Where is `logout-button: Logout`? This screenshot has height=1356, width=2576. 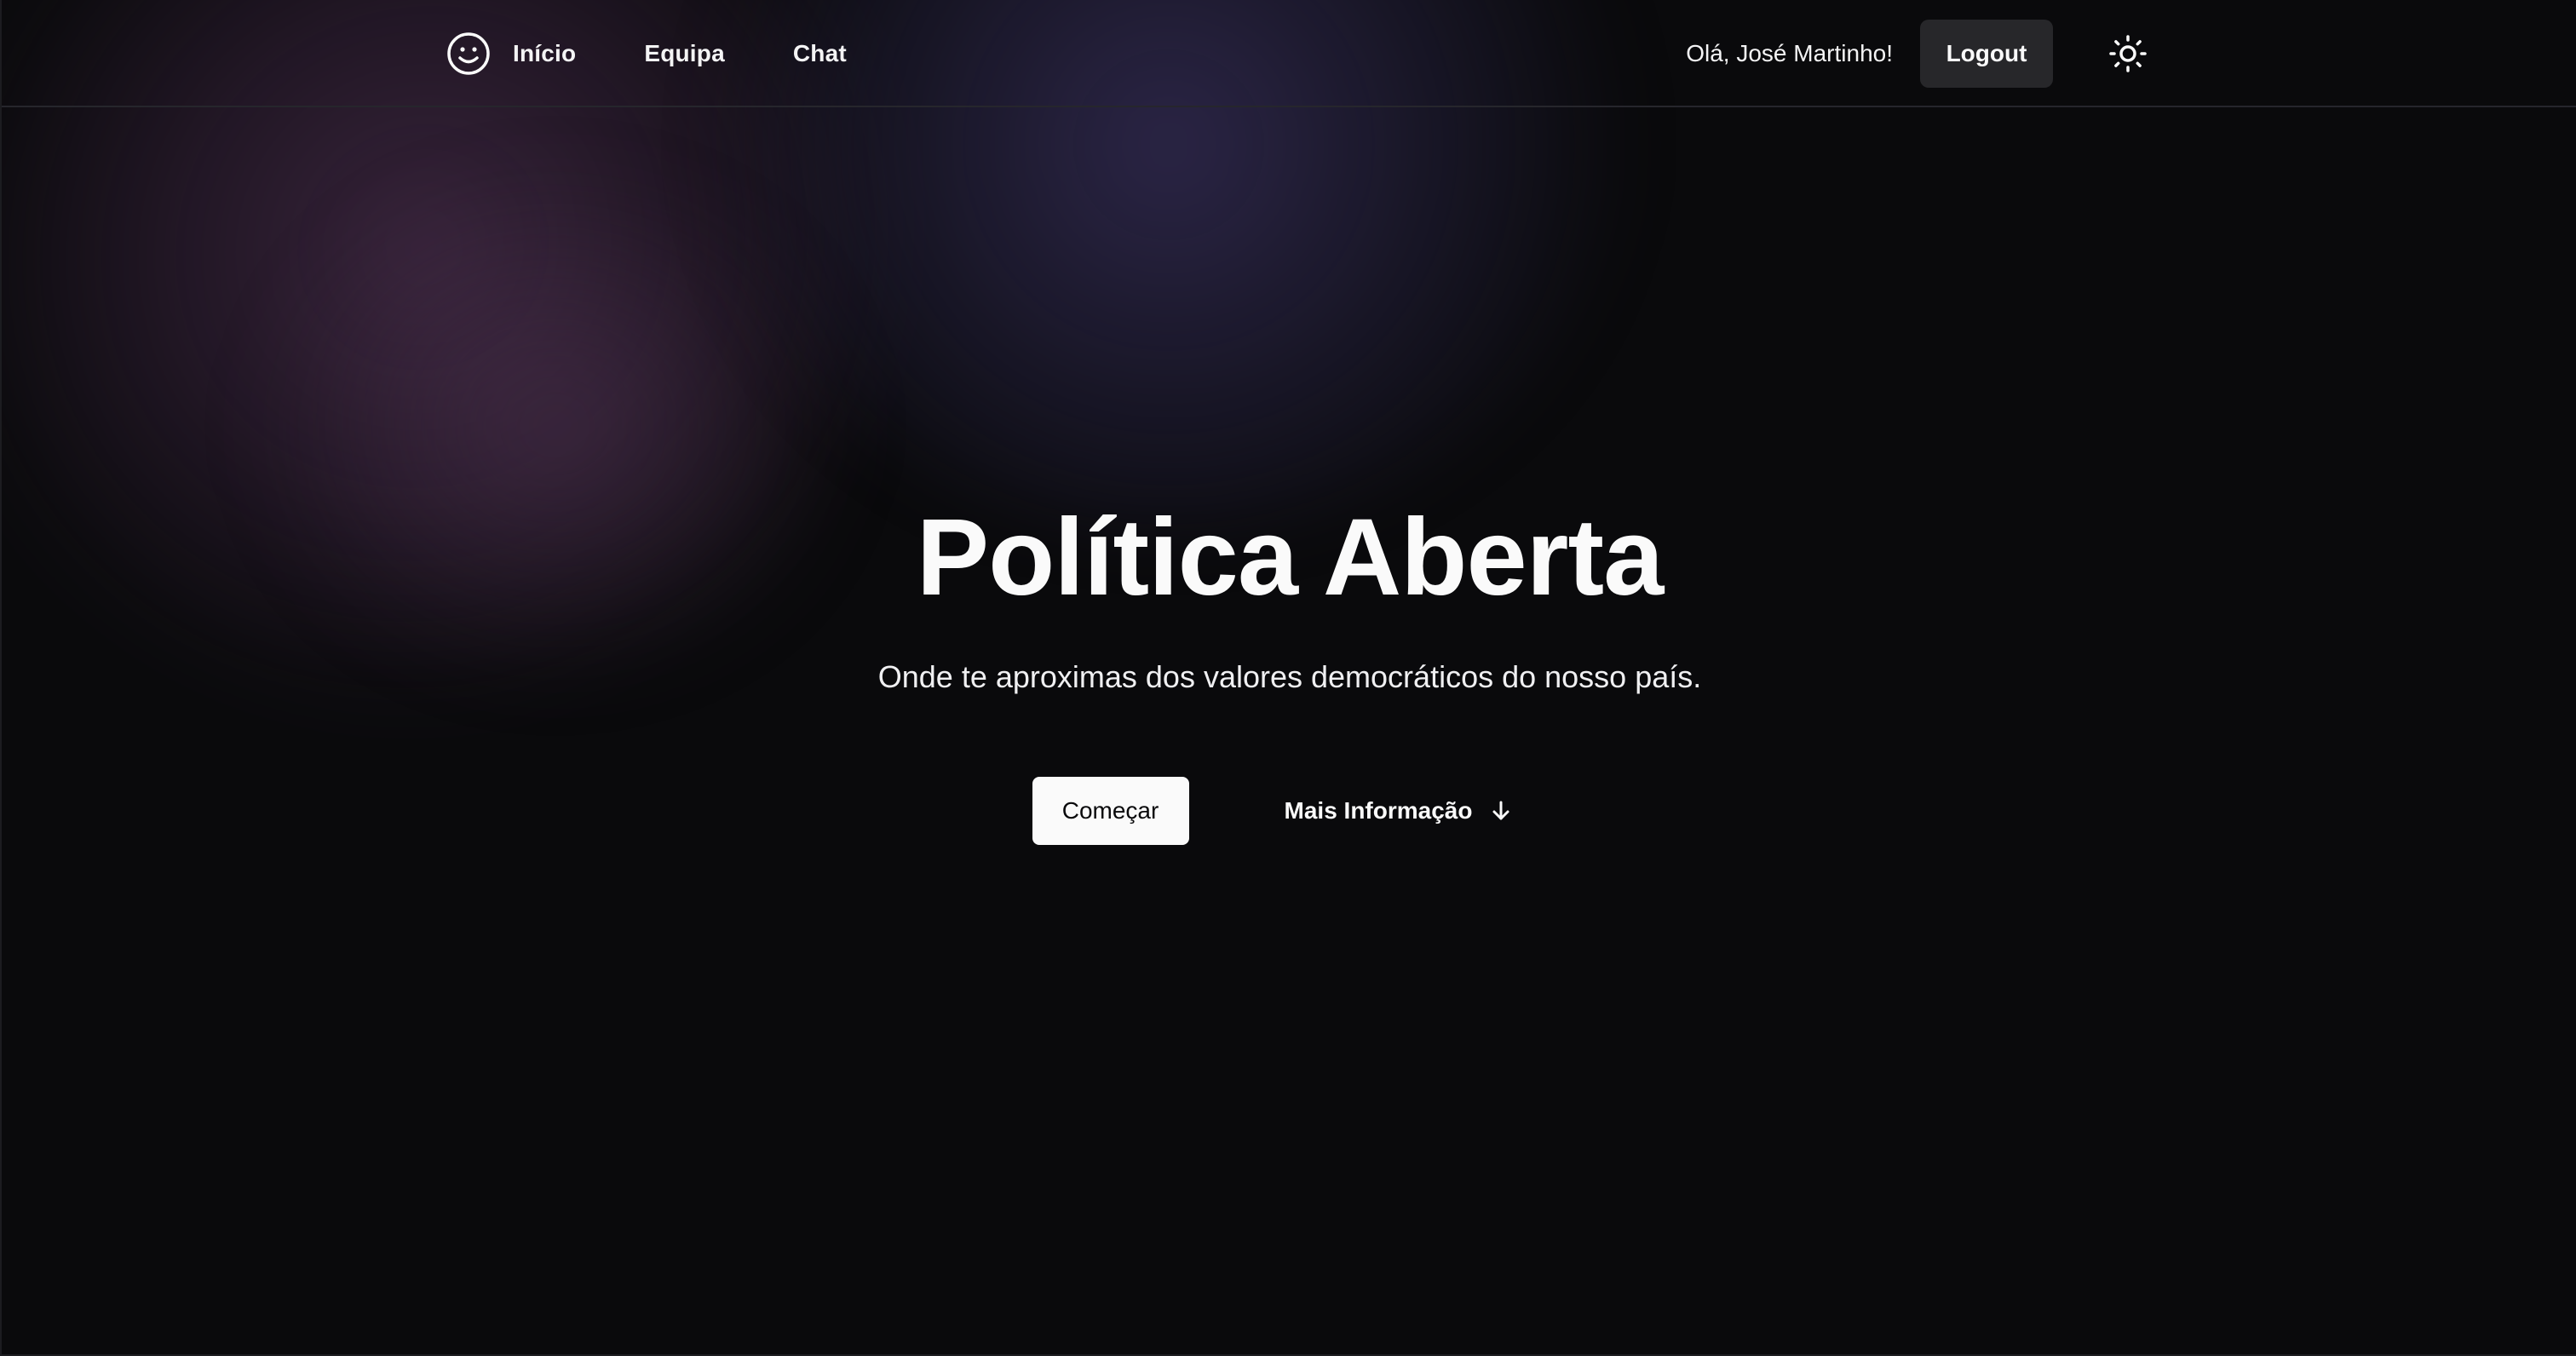
logout-button: Logout is located at coordinates (1987, 54).